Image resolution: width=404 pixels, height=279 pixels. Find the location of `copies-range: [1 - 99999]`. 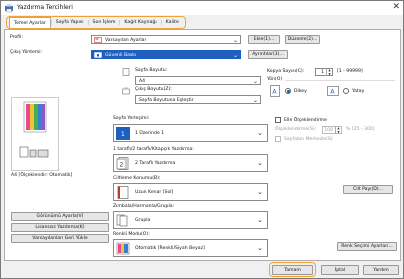

copies-range: [1 - 99999] is located at coordinates (350, 71).